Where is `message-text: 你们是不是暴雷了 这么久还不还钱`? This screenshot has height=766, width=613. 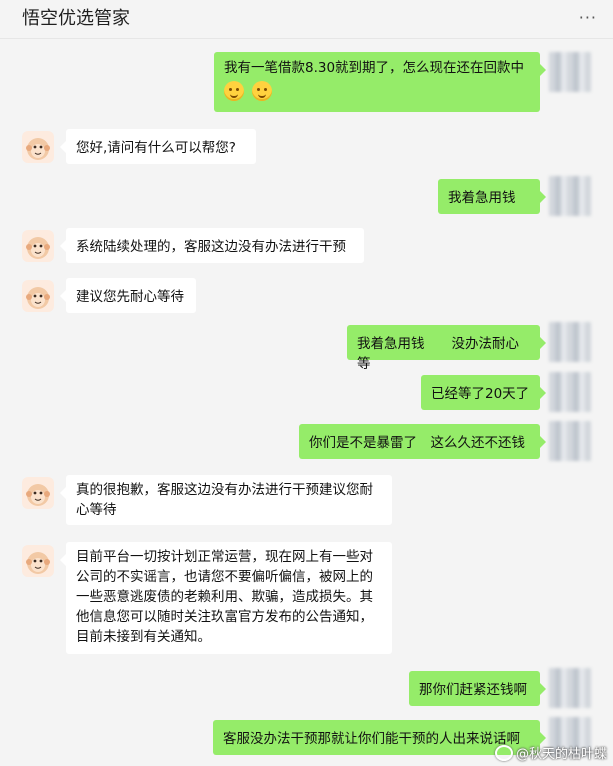
message-text: 你们是不是暴雷了 这么久还不还钱 is located at coordinates (417, 443).